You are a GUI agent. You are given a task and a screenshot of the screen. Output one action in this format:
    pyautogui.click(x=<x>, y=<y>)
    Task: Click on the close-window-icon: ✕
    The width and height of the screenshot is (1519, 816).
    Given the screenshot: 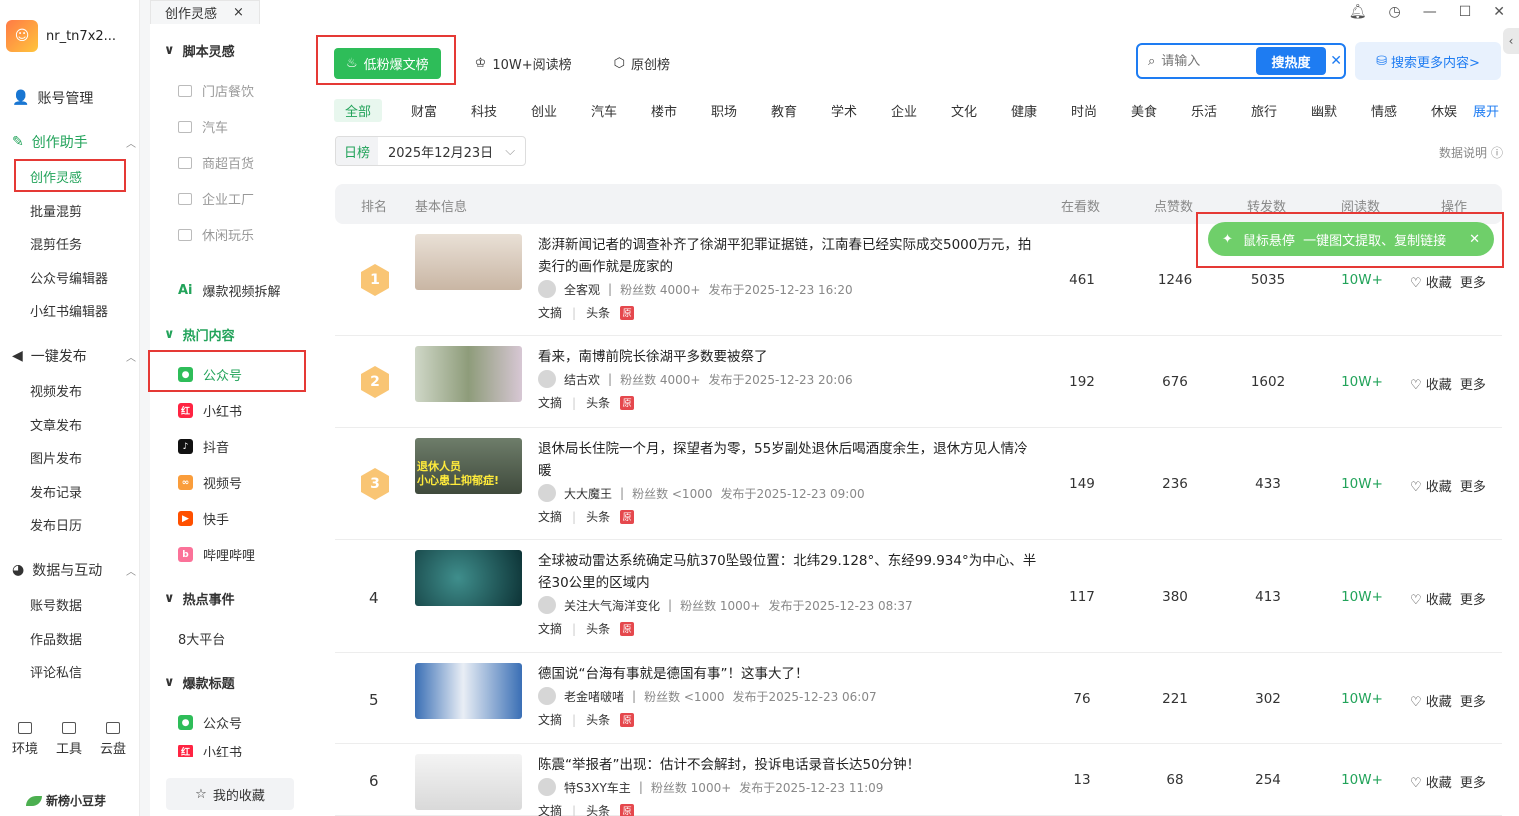 What is the action you would take?
    pyautogui.click(x=1499, y=12)
    